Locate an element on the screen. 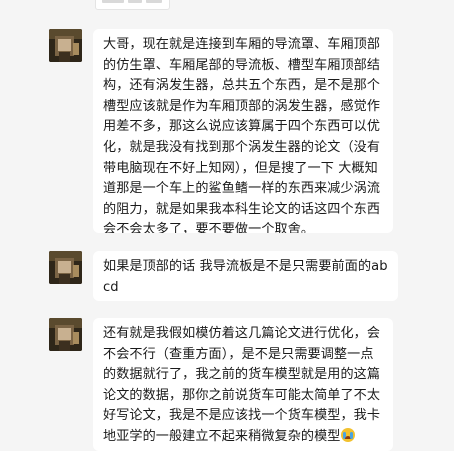 This screenshot has width=454, height=451. message-bubble: 如果是顶部的话 我导流板是不是只需要前面的abcd is located at coordinates (245, 276).